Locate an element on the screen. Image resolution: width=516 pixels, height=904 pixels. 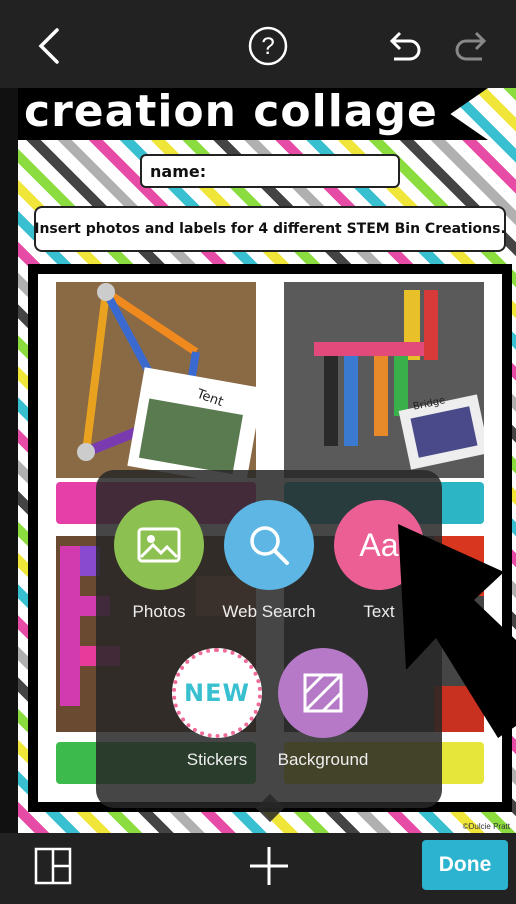
chevron-left-icon is located at coordinates (48, 46).